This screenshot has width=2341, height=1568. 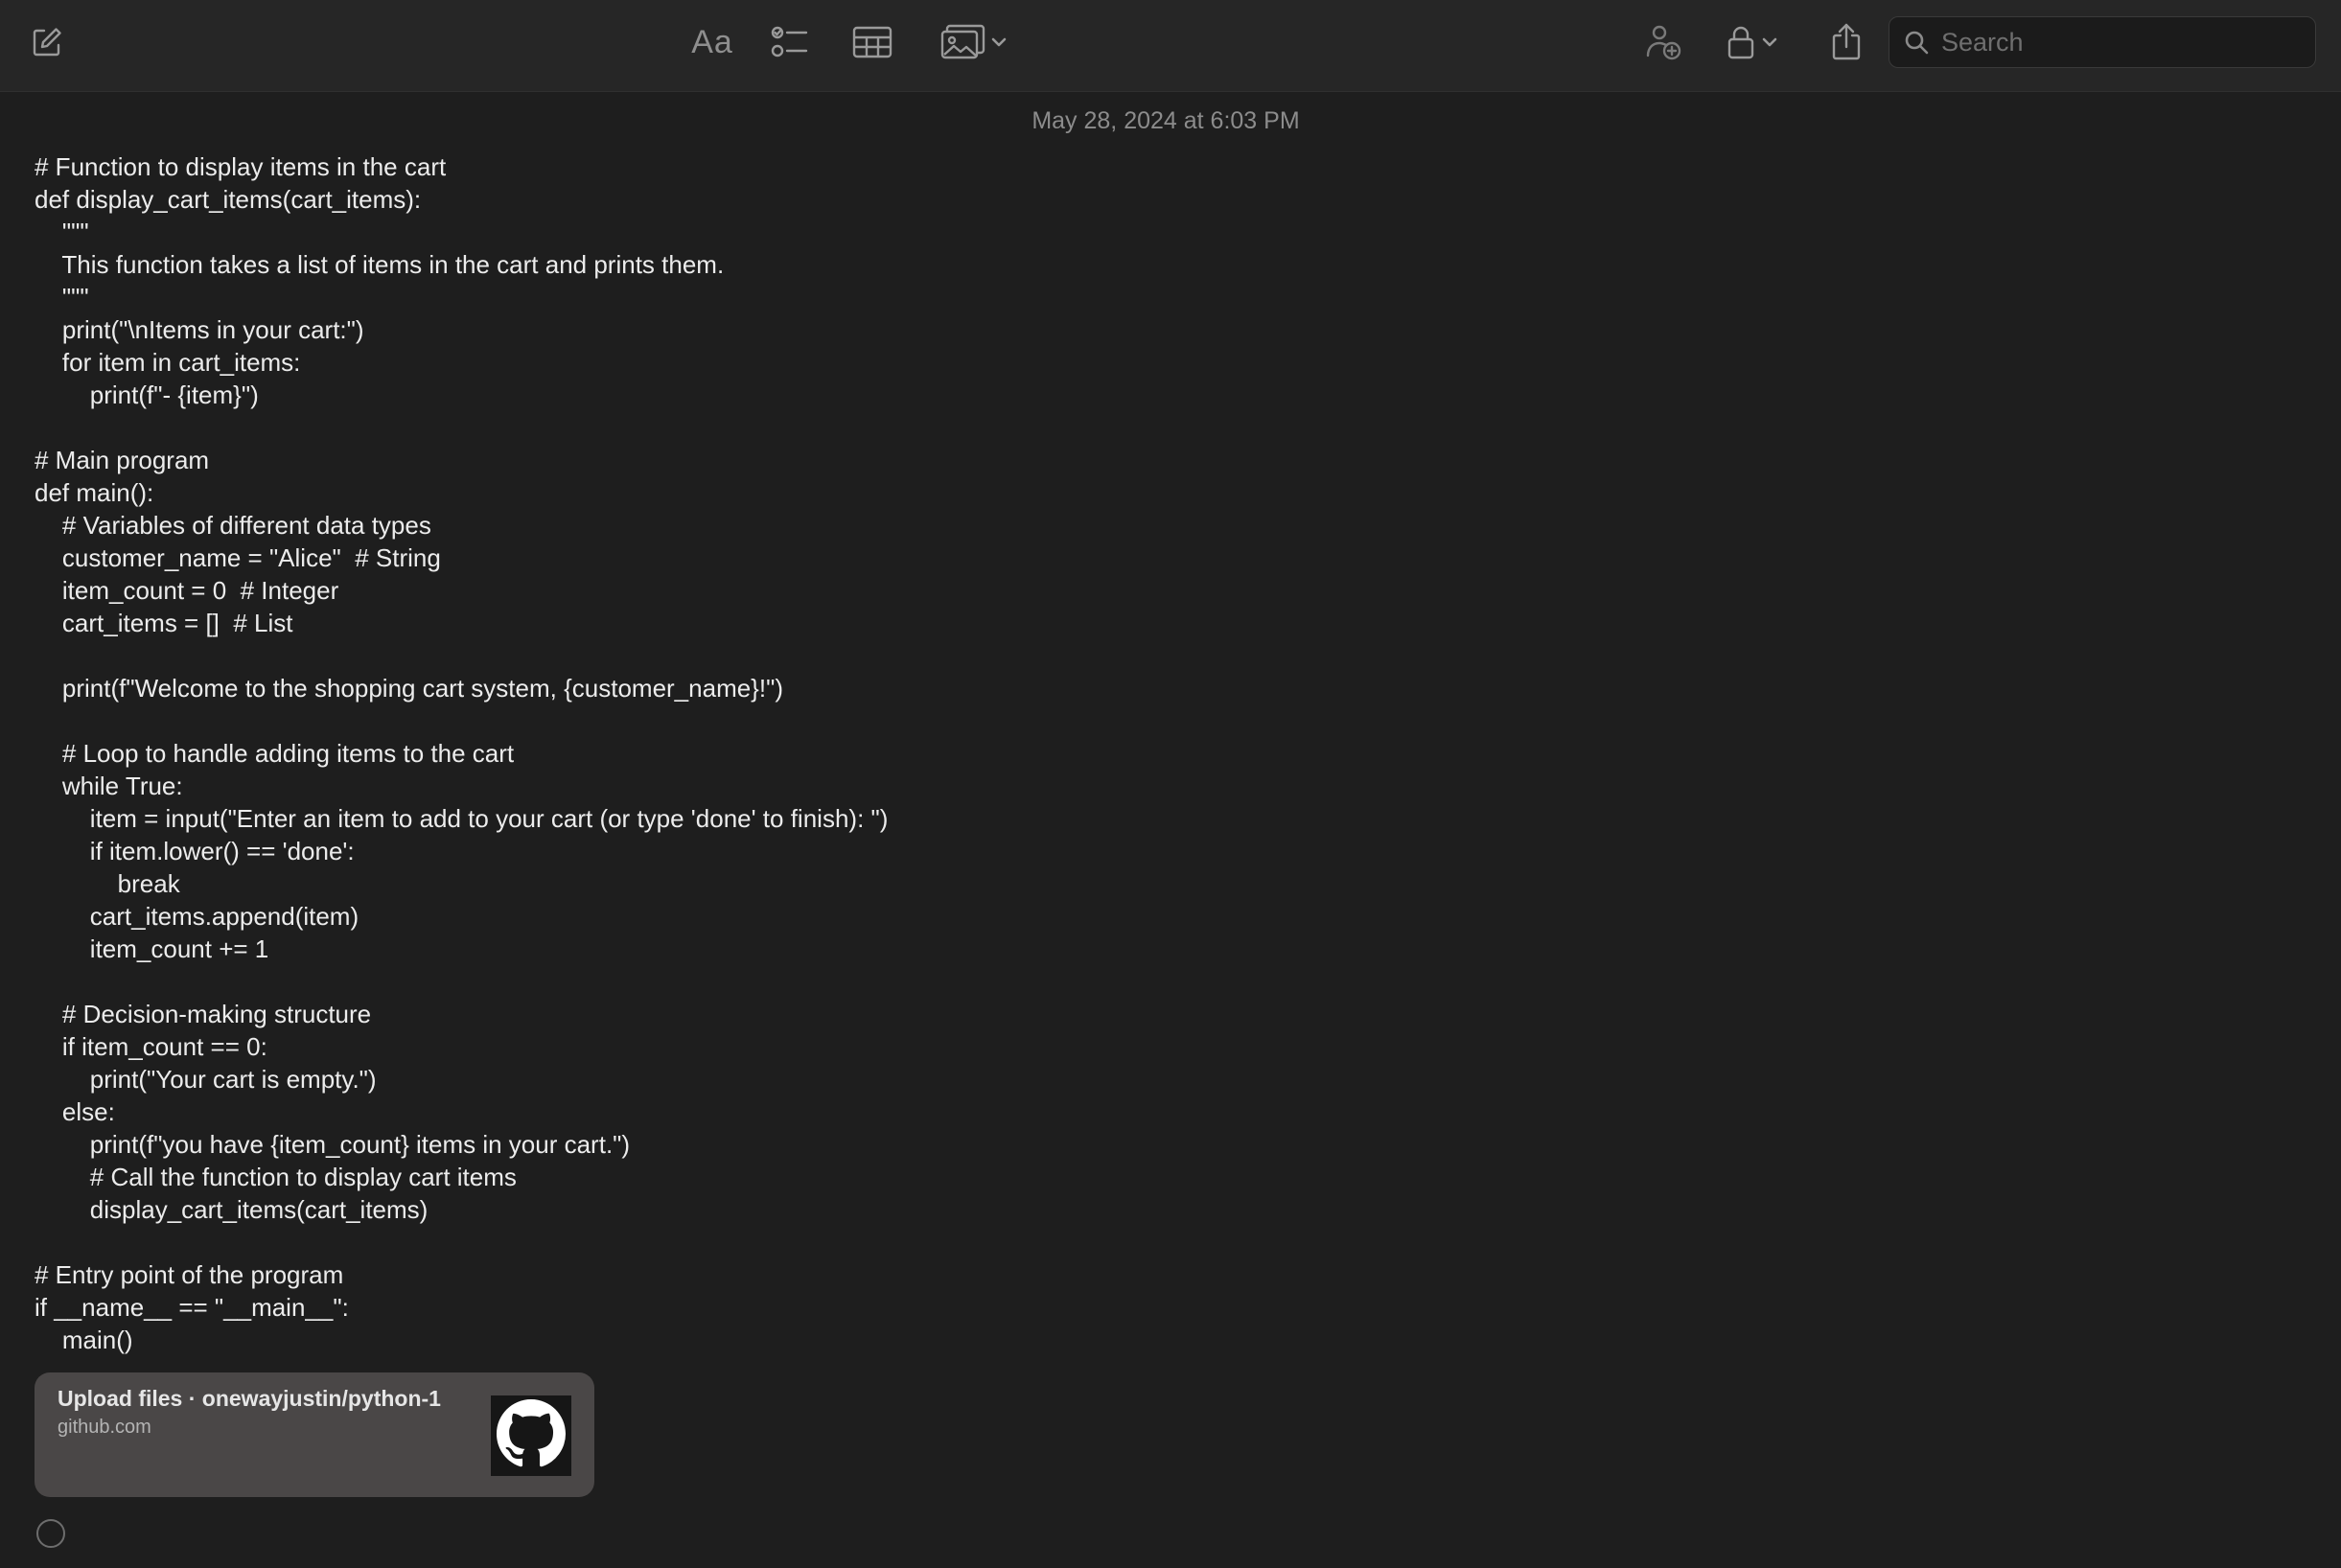 I want to click on link-domain: github.com, so click(x=104, y=1427).